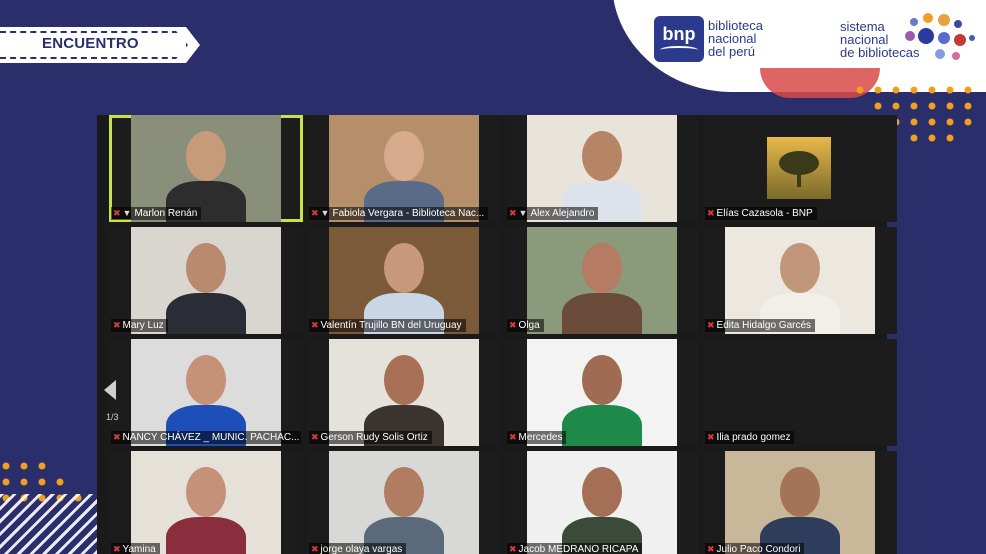 The width and height of the screenshot is (986, 554). I want to click on previous-page-icon, so click(110, 390).